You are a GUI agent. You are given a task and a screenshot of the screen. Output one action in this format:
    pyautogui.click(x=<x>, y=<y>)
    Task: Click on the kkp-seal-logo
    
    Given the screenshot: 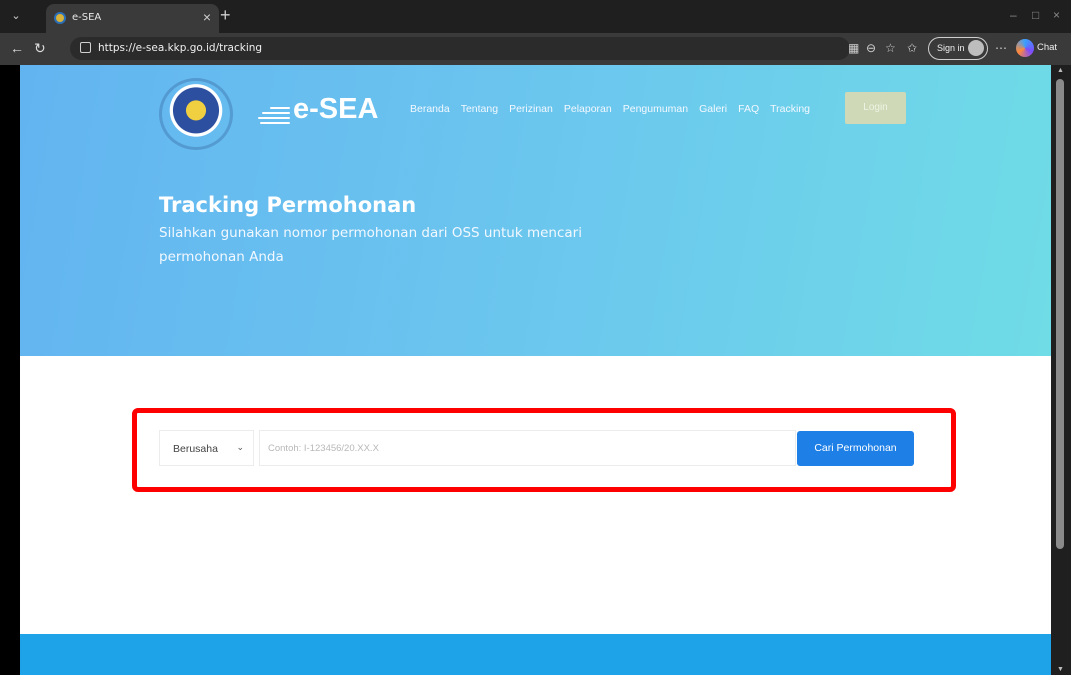 What is the action you would take?
    pyautogui.click(x=196, y=114)
    